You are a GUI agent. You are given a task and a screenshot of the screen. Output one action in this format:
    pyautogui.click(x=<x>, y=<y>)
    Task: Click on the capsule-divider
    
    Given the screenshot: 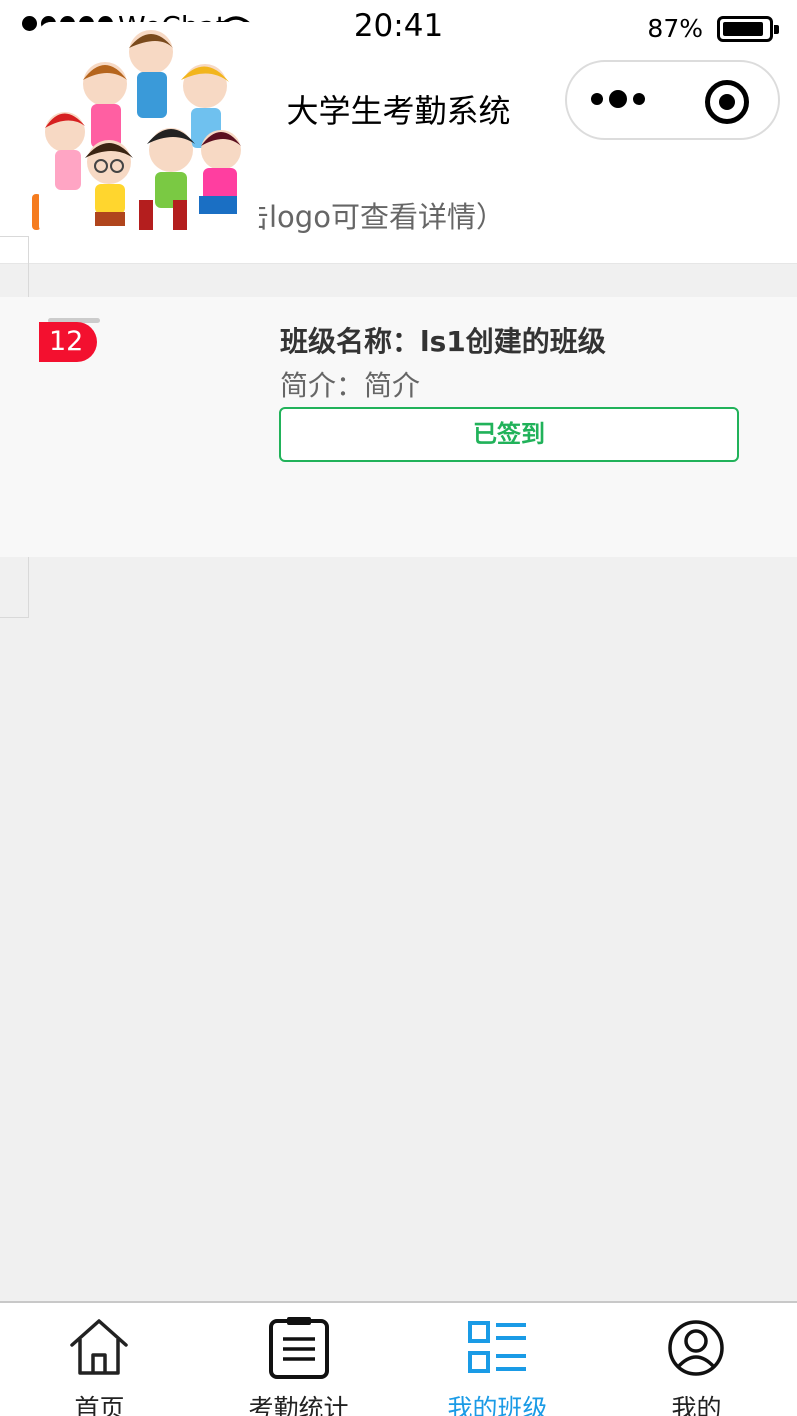 What is the action you would take?
    pyautogui.click(x=673, y=102)
    